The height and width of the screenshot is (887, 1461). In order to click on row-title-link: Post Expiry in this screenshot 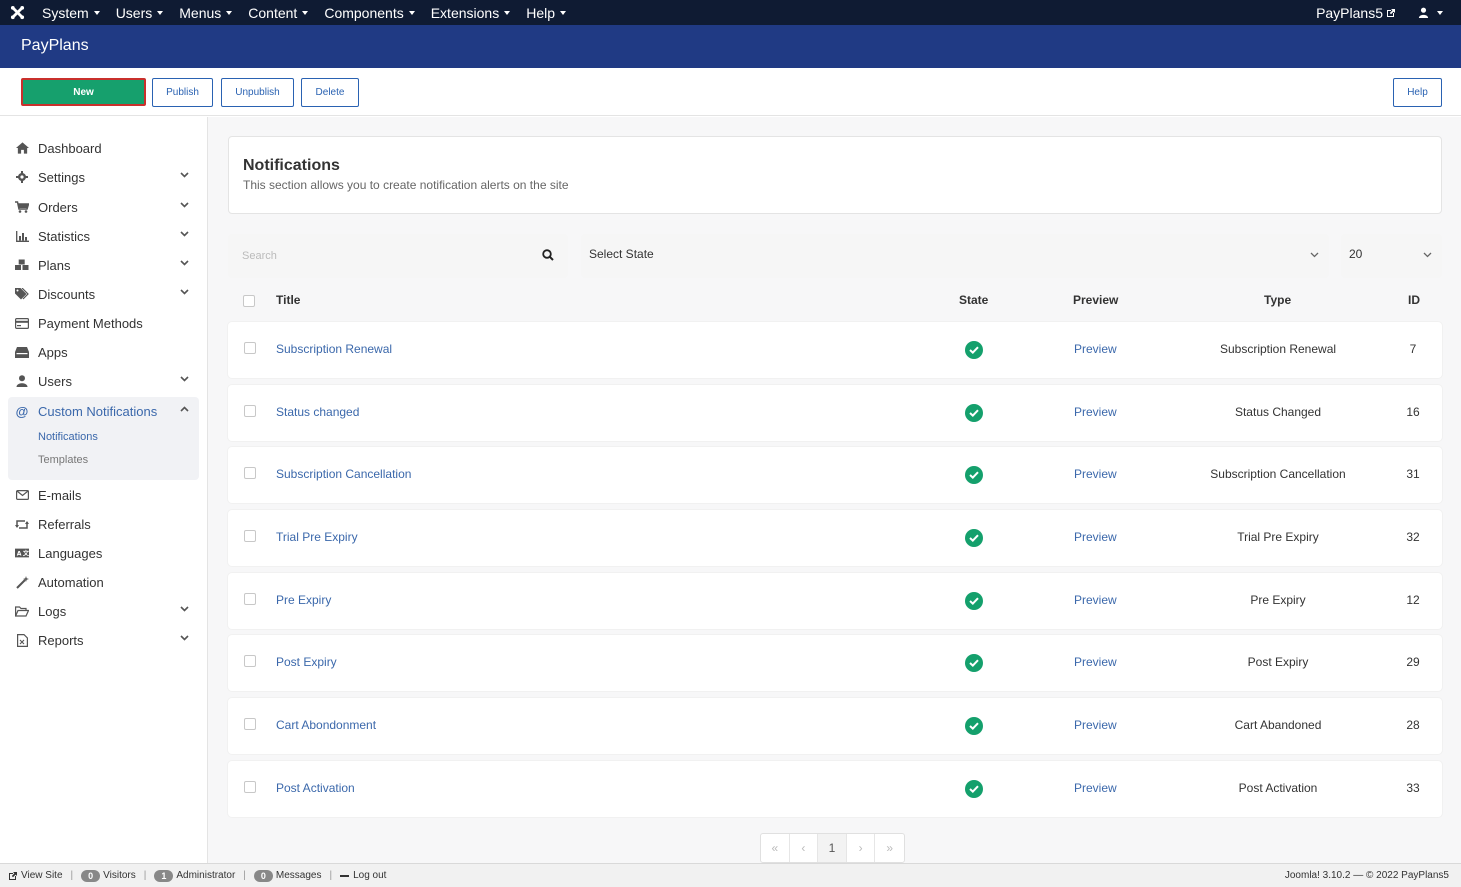, I will do `click(306, 662)`.